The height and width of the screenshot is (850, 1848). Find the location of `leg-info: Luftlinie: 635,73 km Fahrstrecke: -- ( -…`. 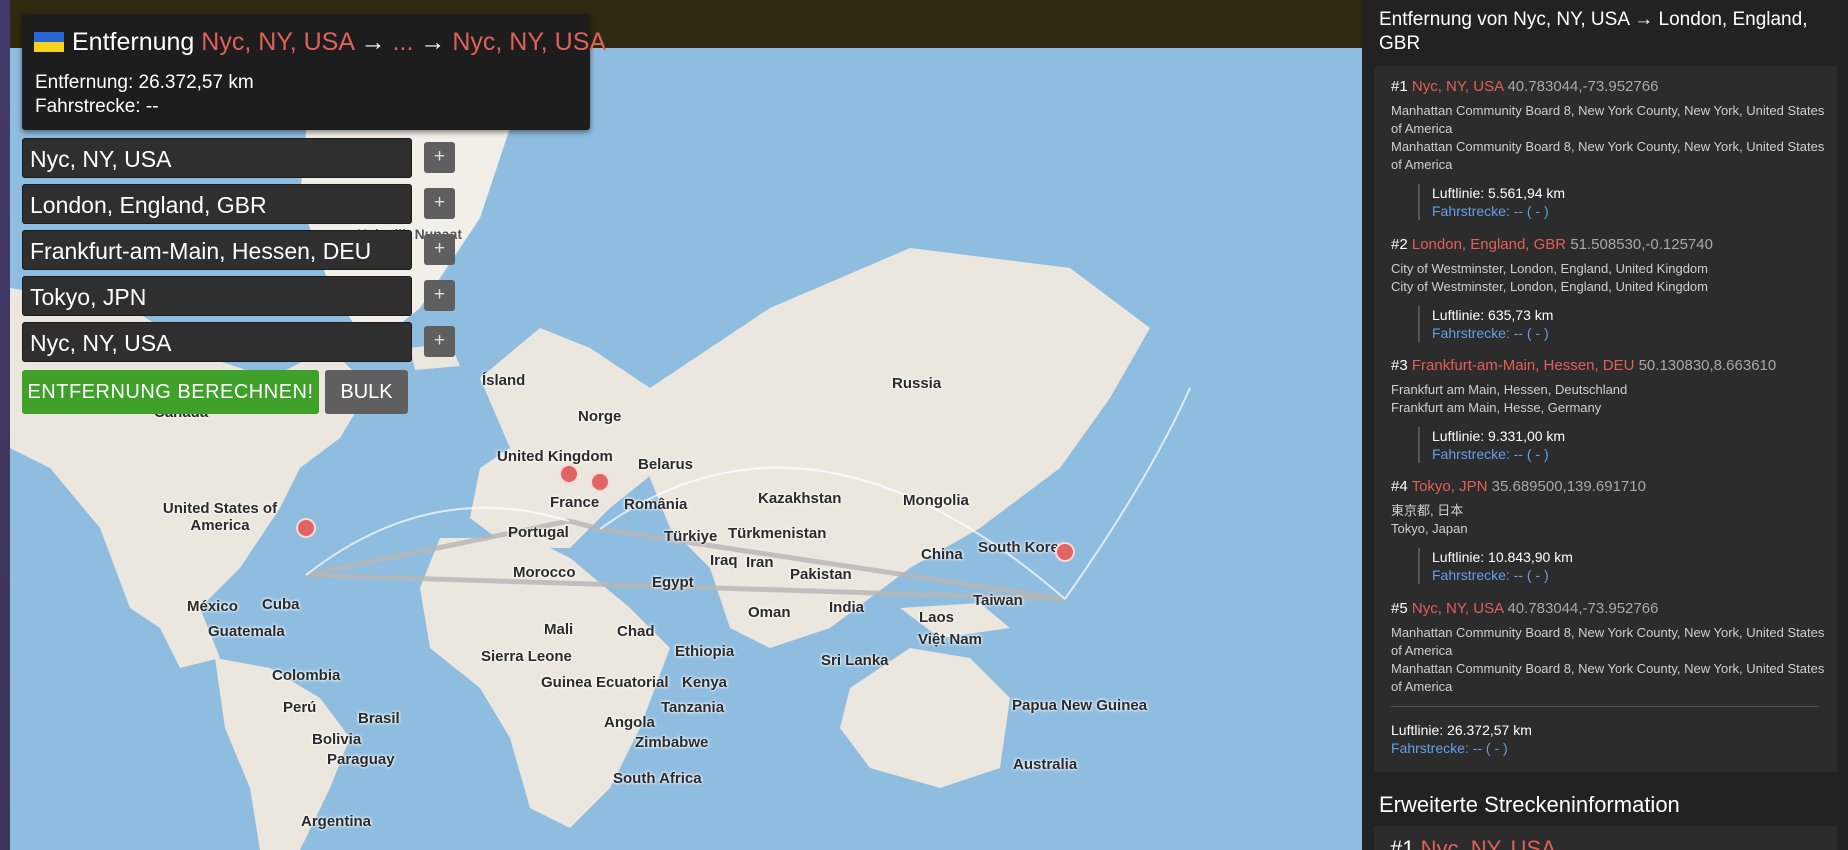

leg-info: Luftlinie: 635,73 km Fahrstrecke: -- ( -… is located at coordinates (1485, 324).